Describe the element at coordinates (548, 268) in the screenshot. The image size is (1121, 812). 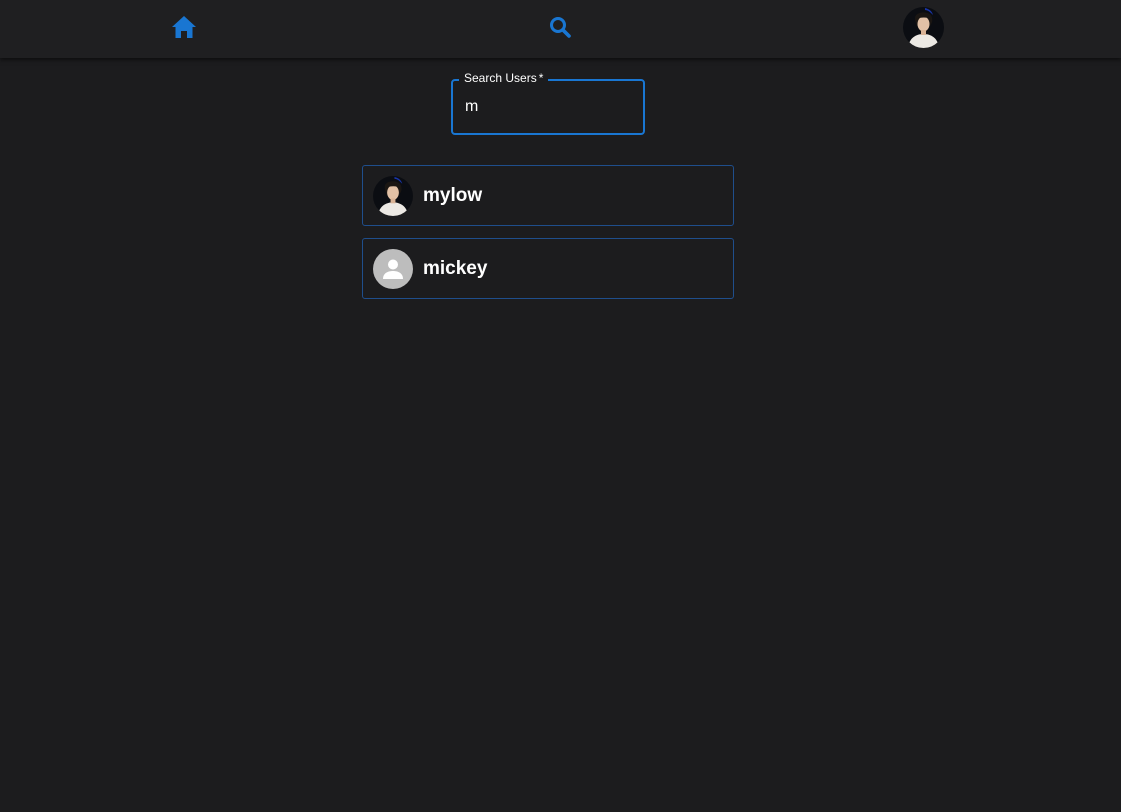
I see `user-result-item: mickey` at that location.